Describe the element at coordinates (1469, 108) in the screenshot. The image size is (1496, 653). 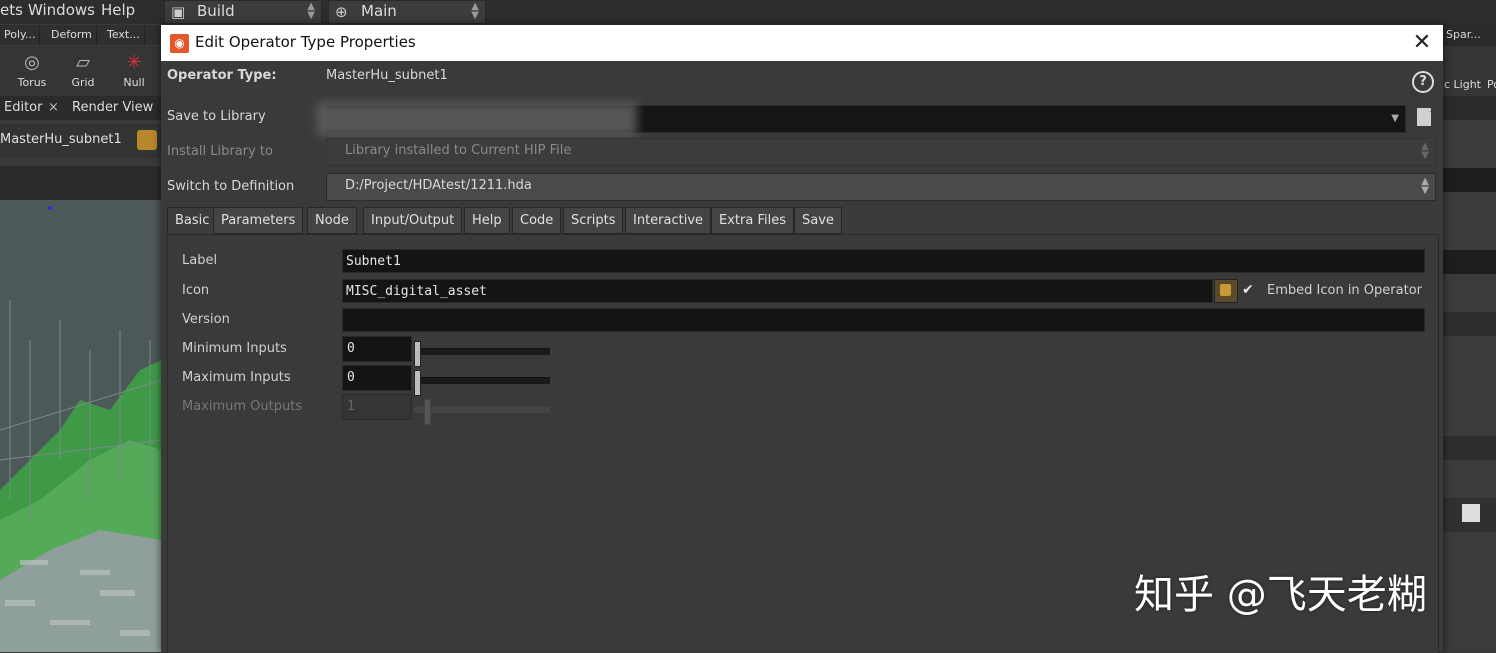
I see `right-pane-tabs` at that location.